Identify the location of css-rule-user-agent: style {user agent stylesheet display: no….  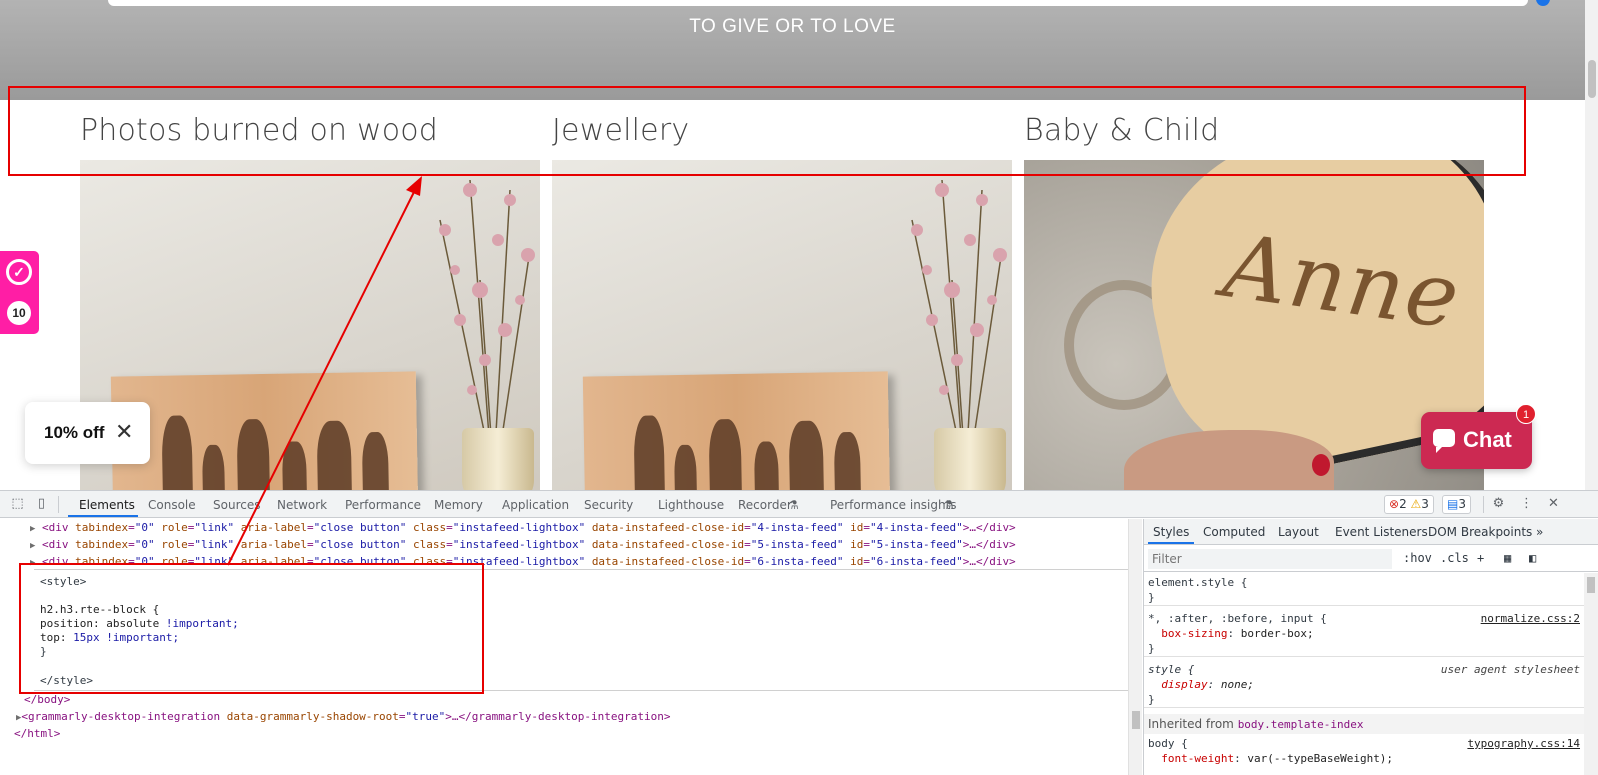
(1364, 685).